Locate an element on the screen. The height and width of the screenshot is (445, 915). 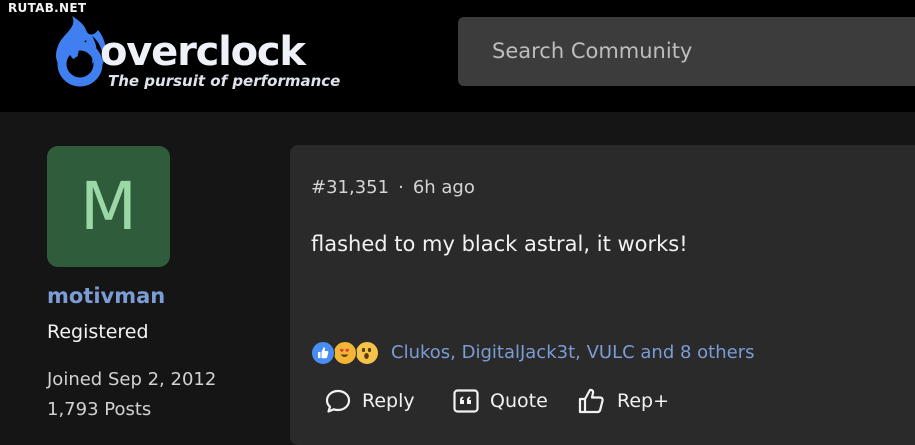
rep-button: Rep+ is located at coordinates (623, 401).